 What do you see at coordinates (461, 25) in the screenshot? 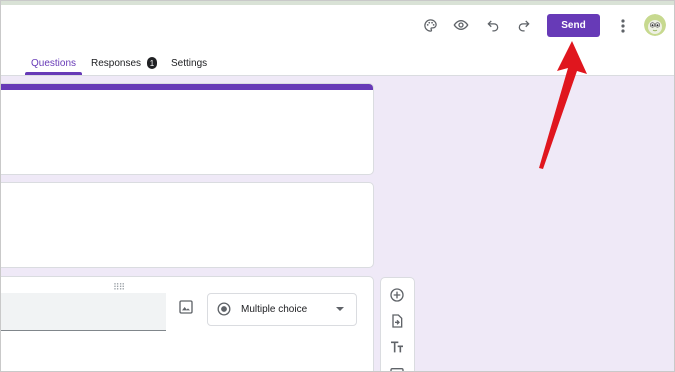
I see `eye-icon` at bounding box center [461, 25].